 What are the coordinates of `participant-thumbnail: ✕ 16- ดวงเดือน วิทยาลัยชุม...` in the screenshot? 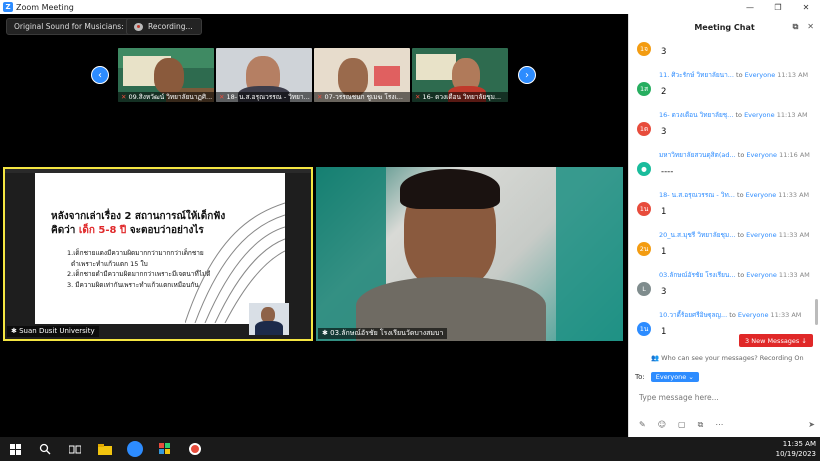 It's located at (460, 75).